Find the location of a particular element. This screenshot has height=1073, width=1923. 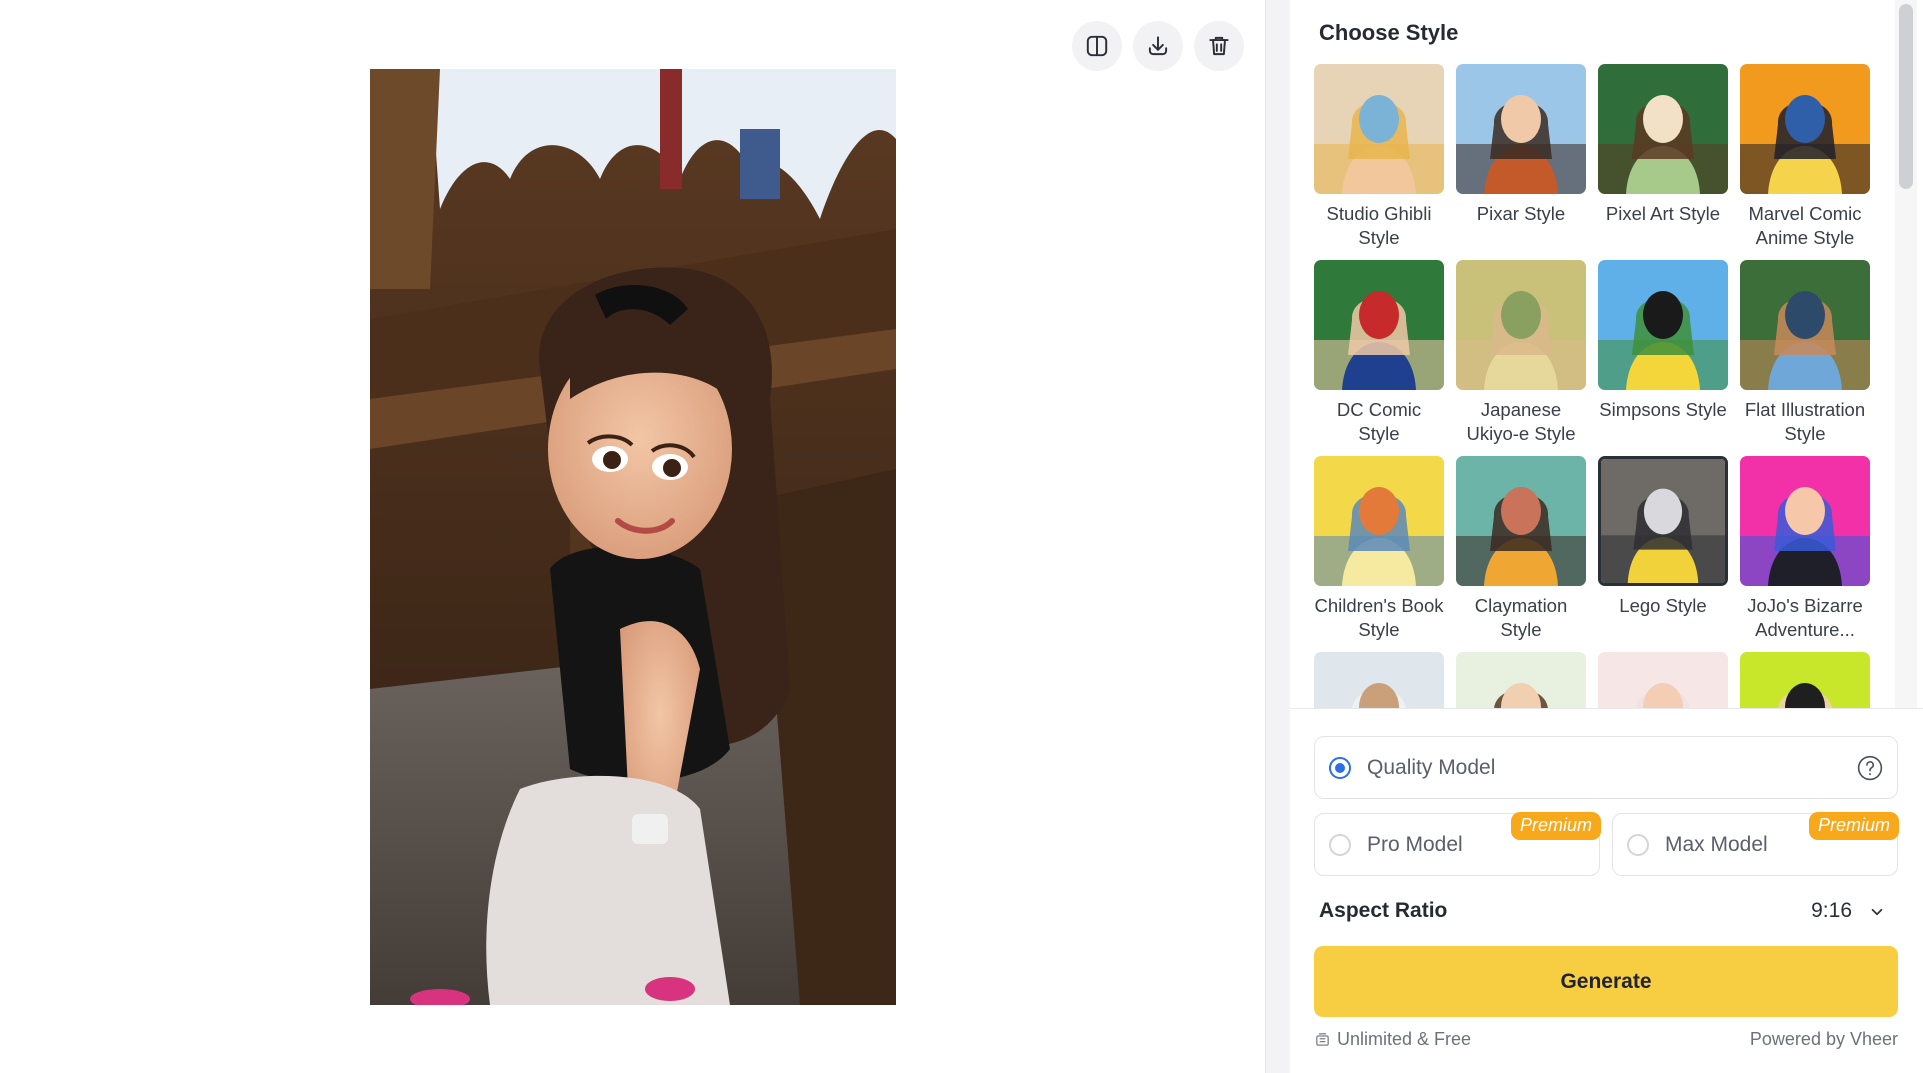

style-option: Lego Style is located at coordinates (1663, 554).